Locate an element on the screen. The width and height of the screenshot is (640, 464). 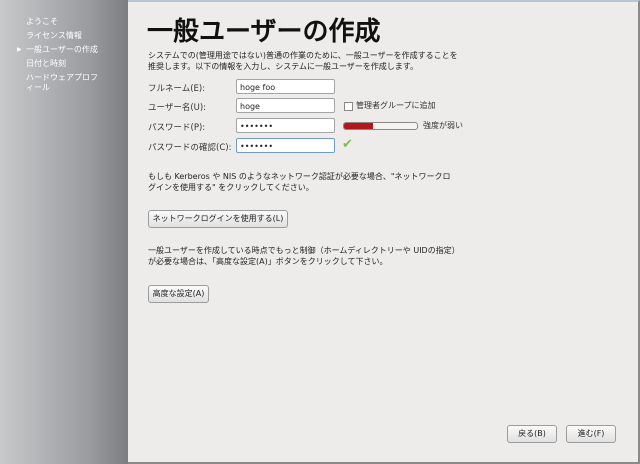
confirm-label: パスワードの確認(C): is located at coordinates (190, 148).